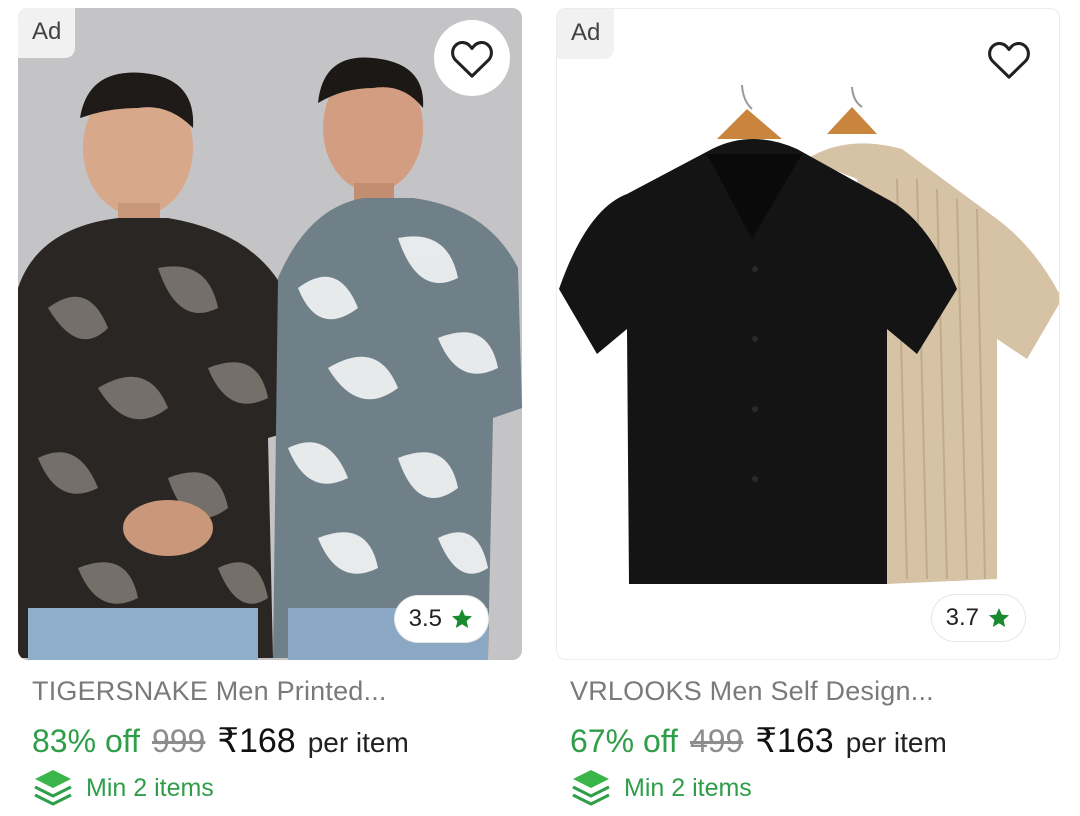 The width and height of the screenshot is (1080, 816). I want to click on discount-label: 67% off, so click(624, 741).